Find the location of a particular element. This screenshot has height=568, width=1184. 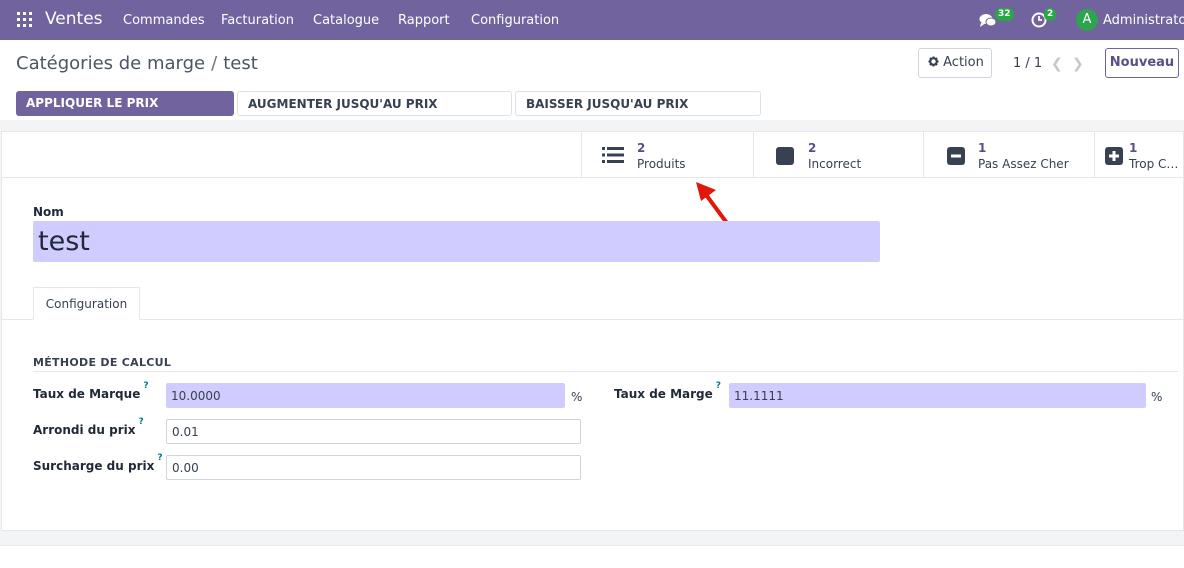

taux-marque-label-text: Taux de Marque is located at coordinates (87, 394).